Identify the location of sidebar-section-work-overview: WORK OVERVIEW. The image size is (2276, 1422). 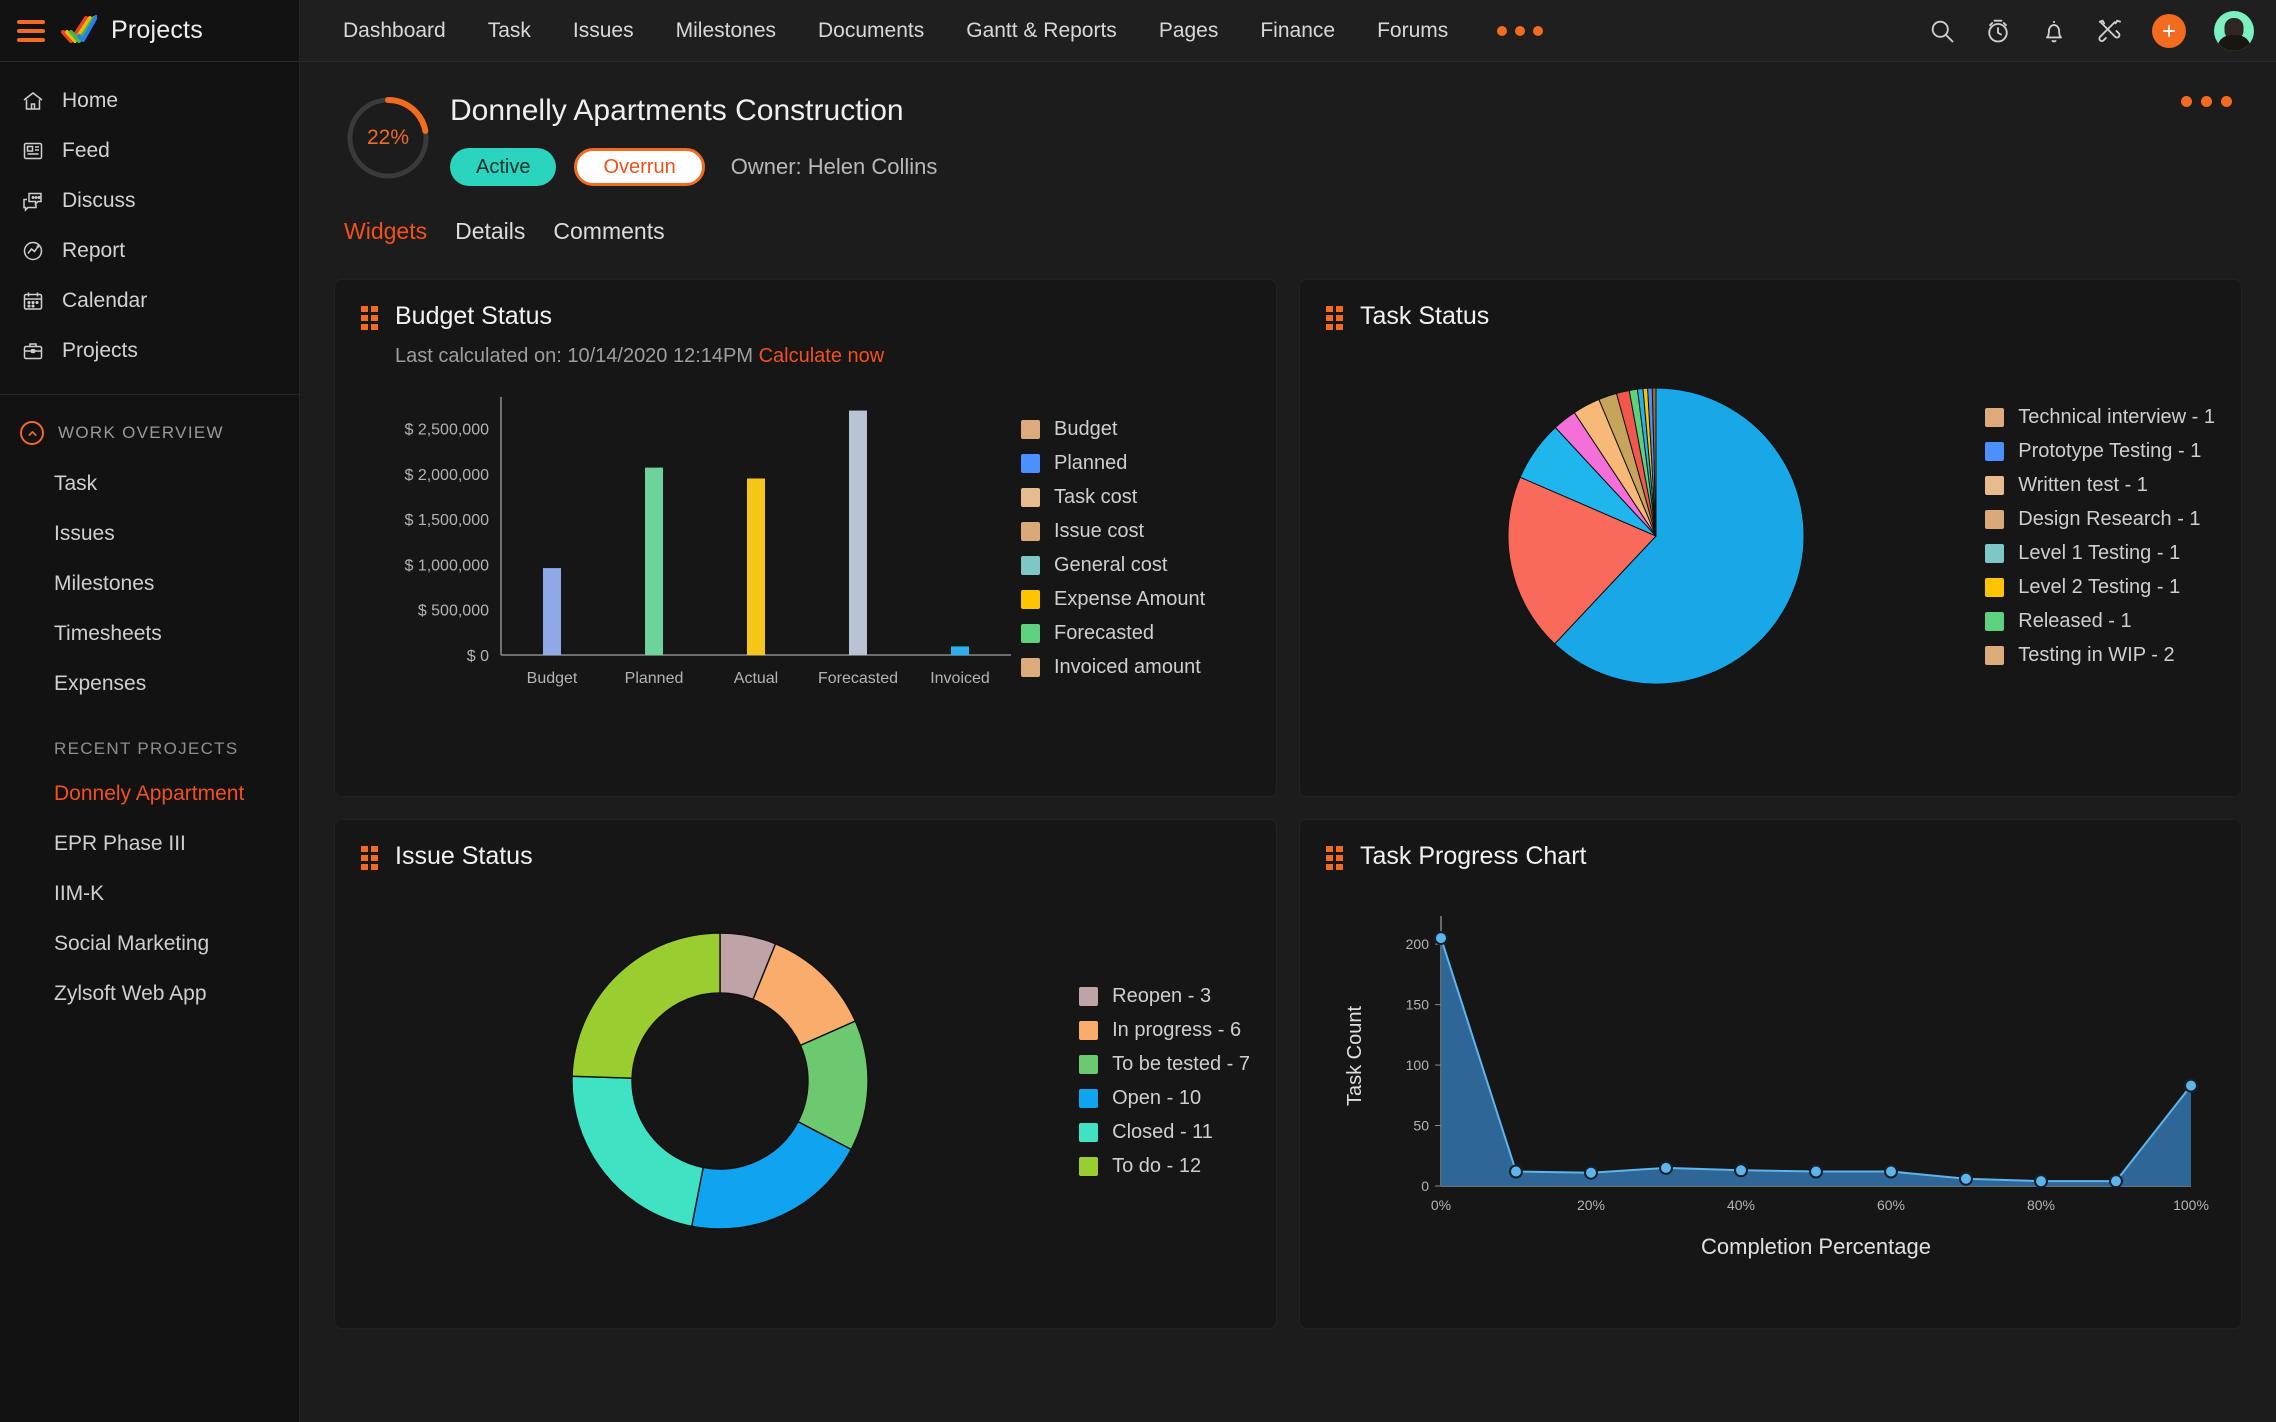
(149, 427).